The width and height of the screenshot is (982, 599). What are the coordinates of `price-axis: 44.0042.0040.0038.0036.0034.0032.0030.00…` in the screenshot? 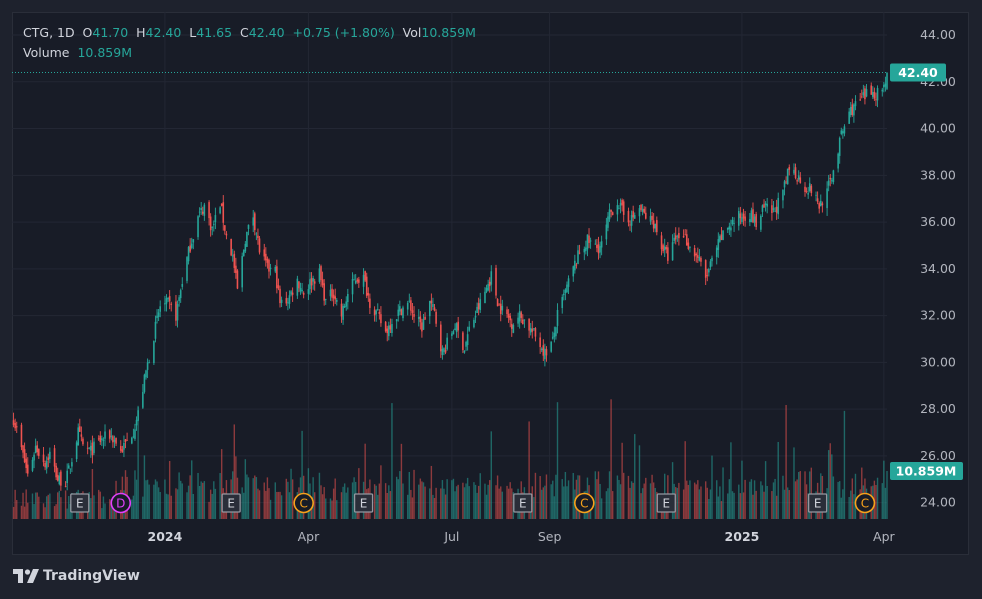 It's located at (938, 268).